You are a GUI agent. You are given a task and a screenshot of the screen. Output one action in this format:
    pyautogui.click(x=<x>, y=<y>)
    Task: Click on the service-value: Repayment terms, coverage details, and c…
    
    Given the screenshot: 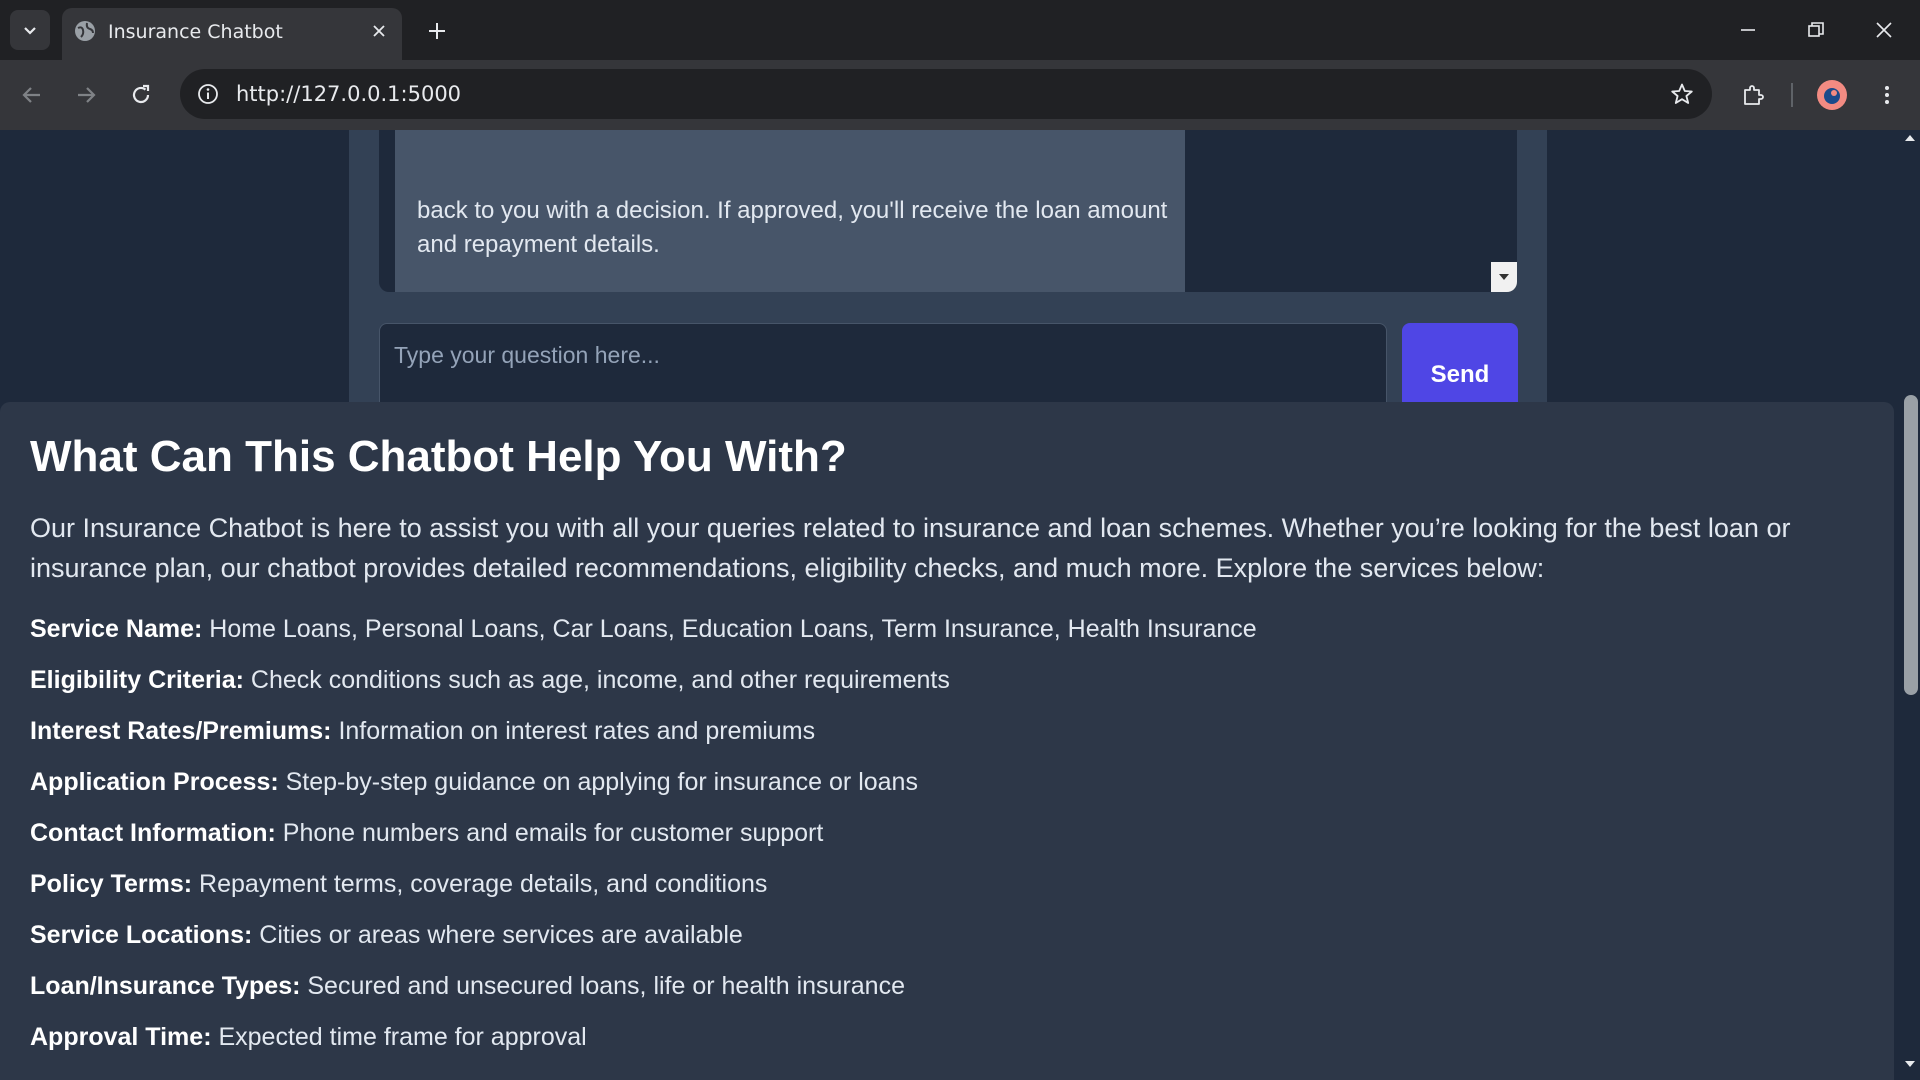 What is the action you would take?
    pyautogui.click(x=480, y=884)
    